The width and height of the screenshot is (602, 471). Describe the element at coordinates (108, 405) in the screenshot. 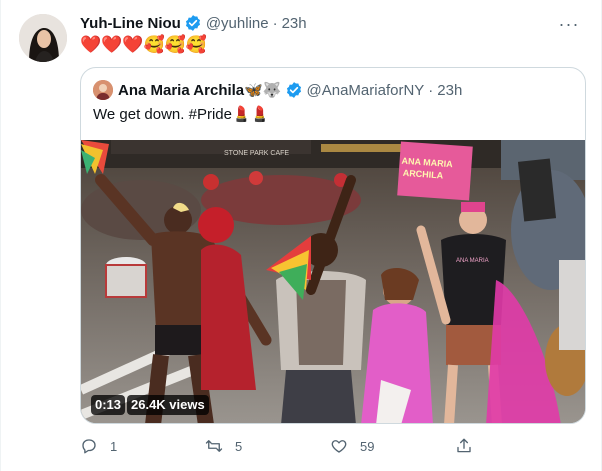

I see `video-duration-badge: 0:13` at that location.